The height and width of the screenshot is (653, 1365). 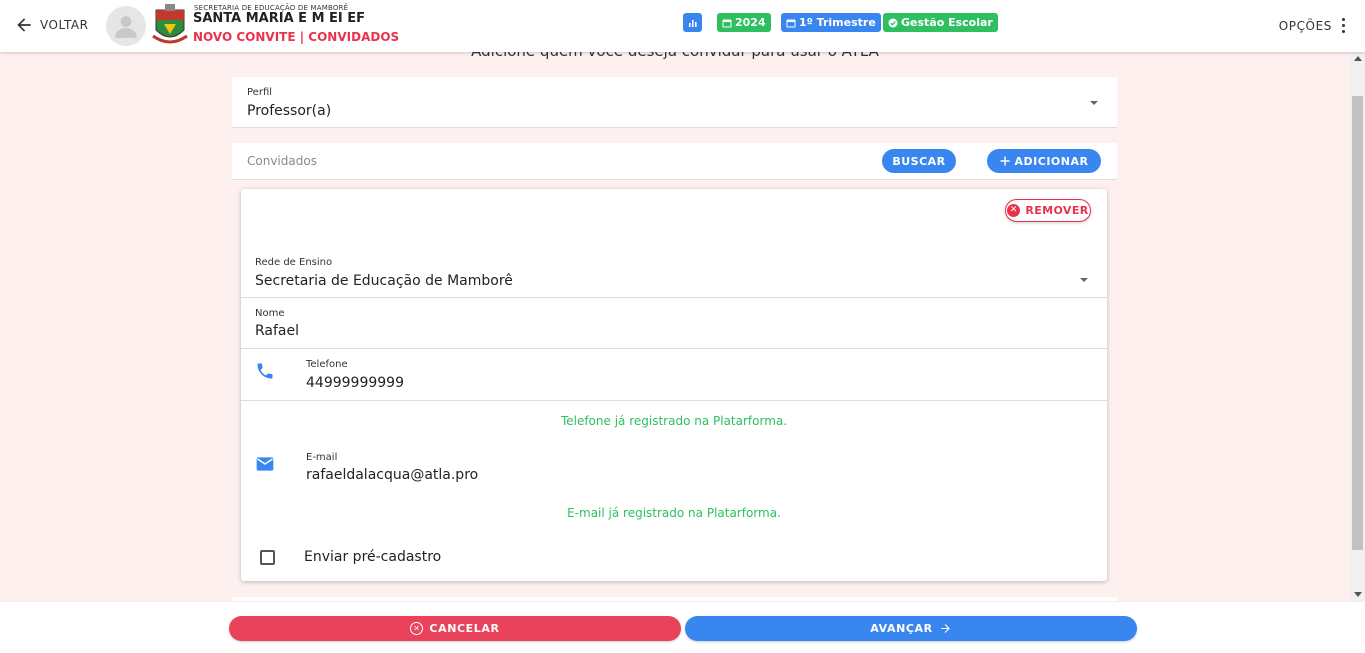 I want to click on arrow-right-icon, so click(x=945, y=628).